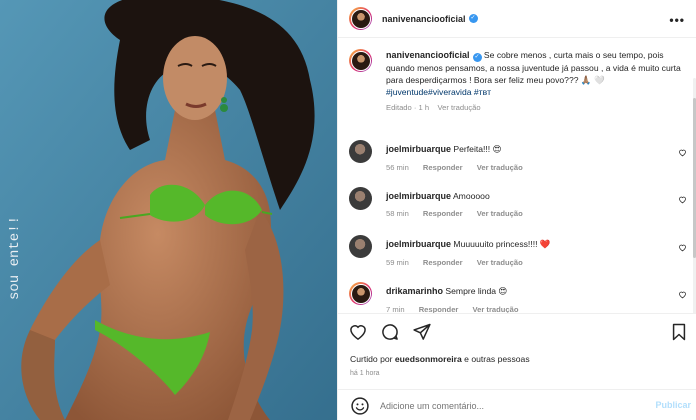  Describe the element at coordinates (502, 244) in the screenshot. I see `comment-text: Muuuuuito princess!!!! ❤️` at that location.